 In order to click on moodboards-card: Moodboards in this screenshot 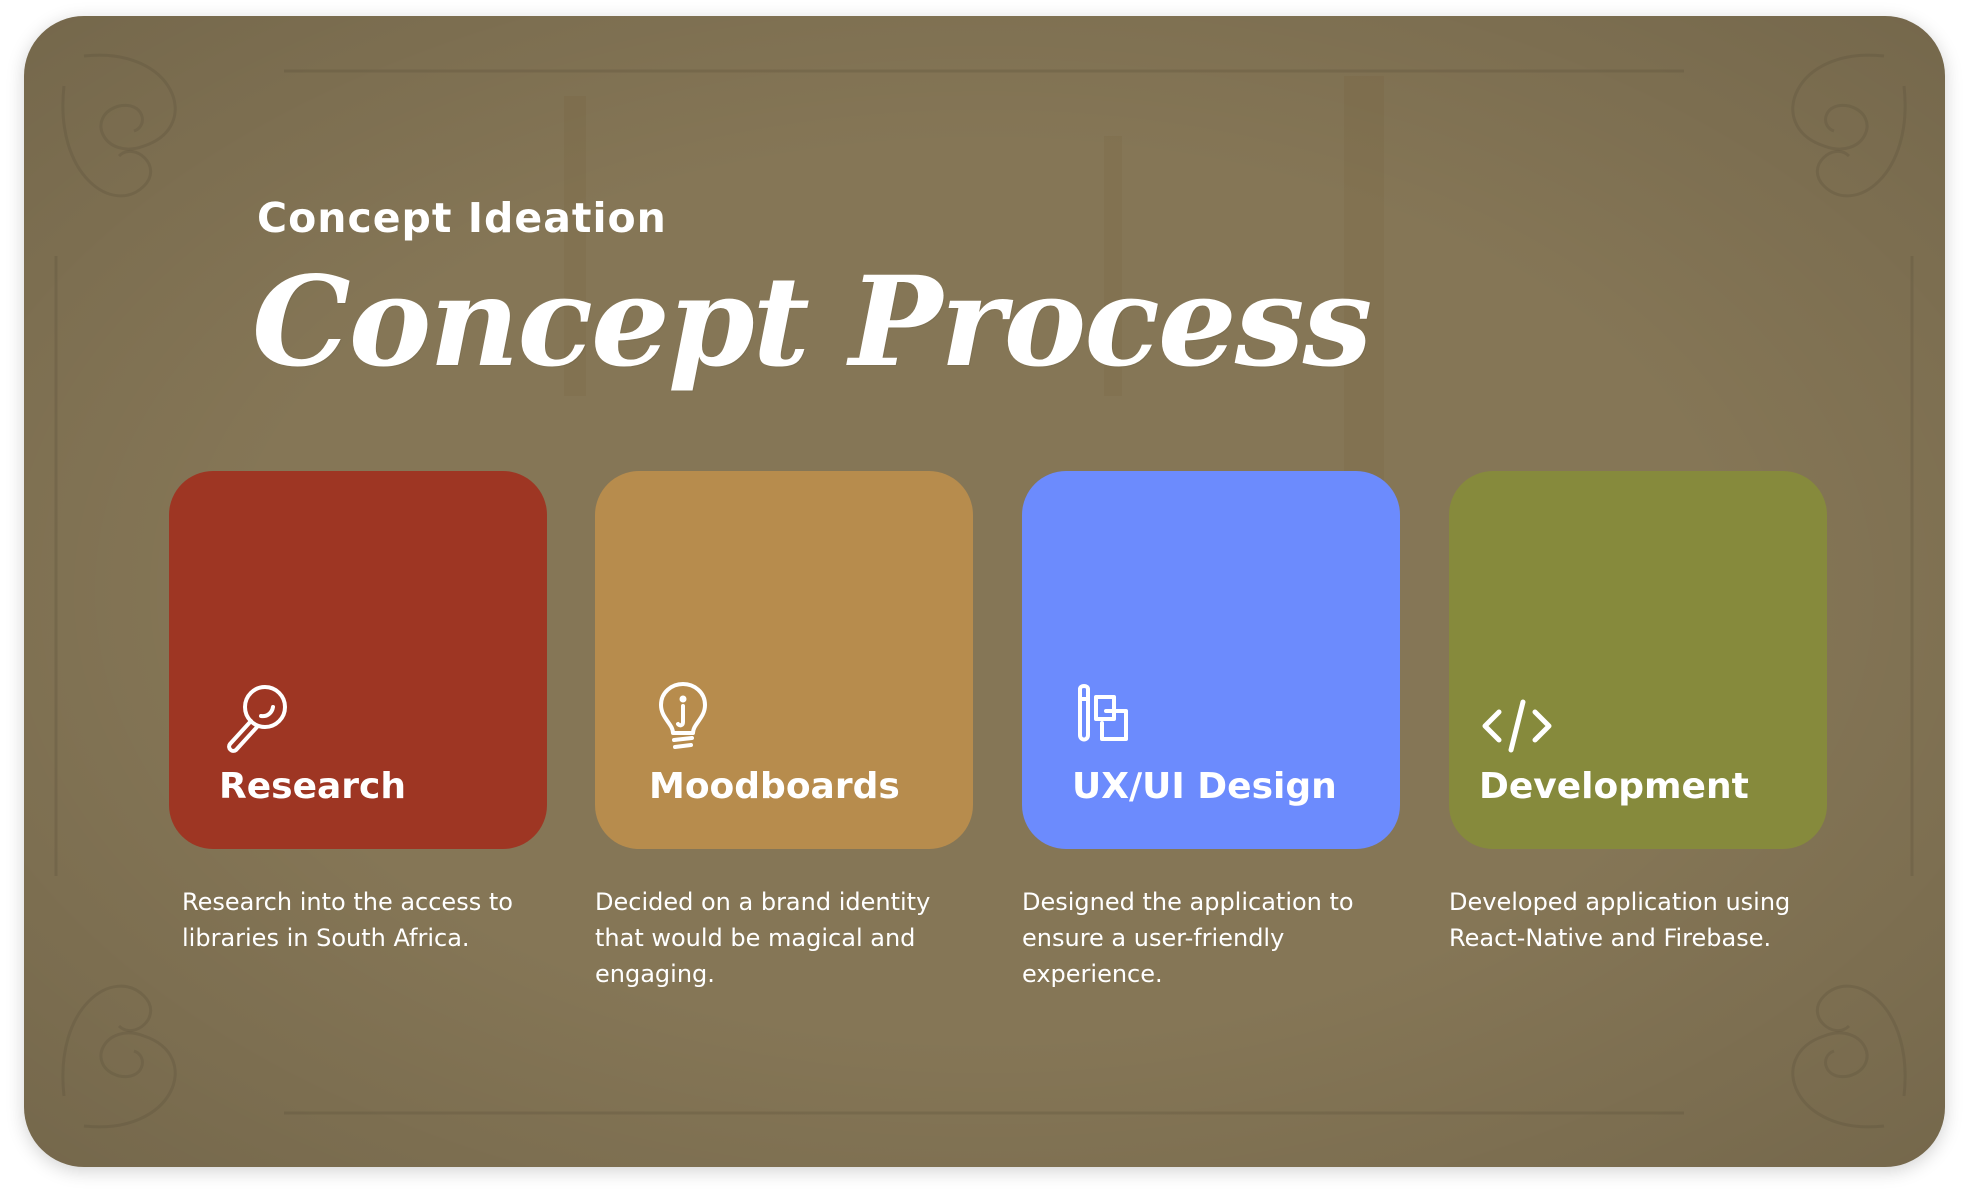, I will do `click(784, 660)`.